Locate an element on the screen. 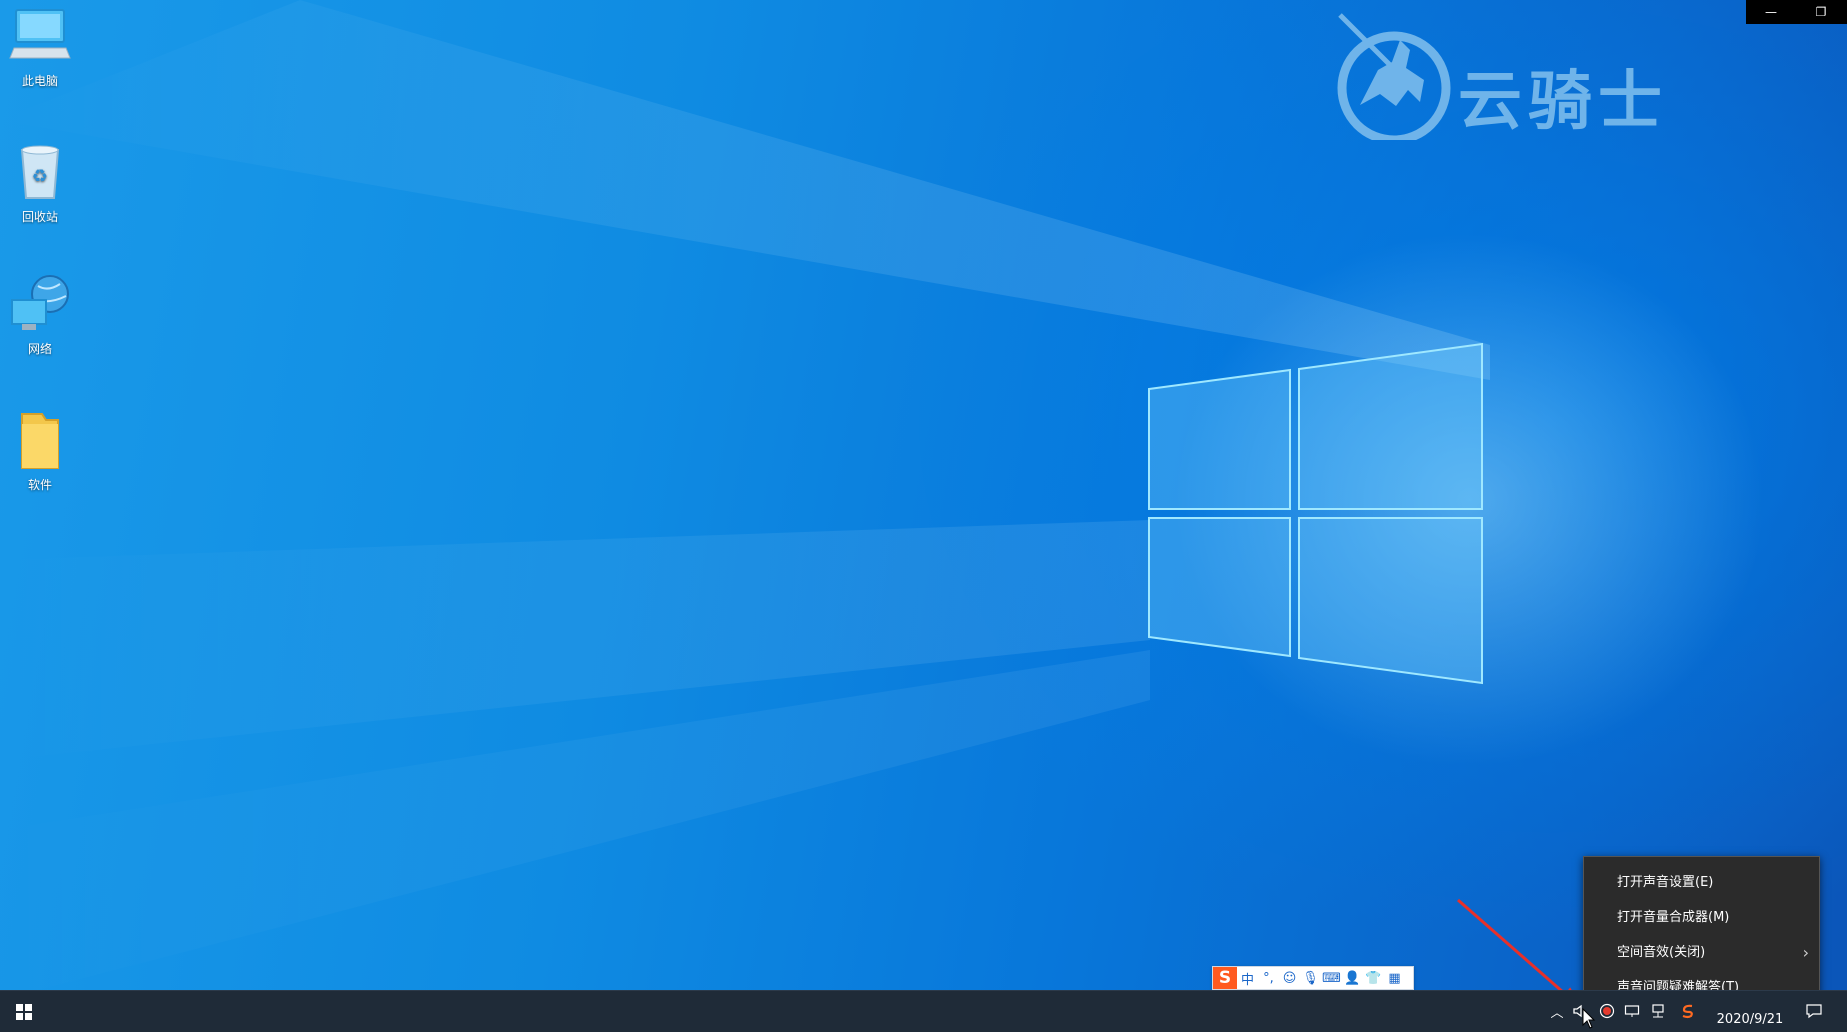 This screenshot has height=1032, width=1847. ime-language-toggle: 中 is located at coordinates (1247, 978).